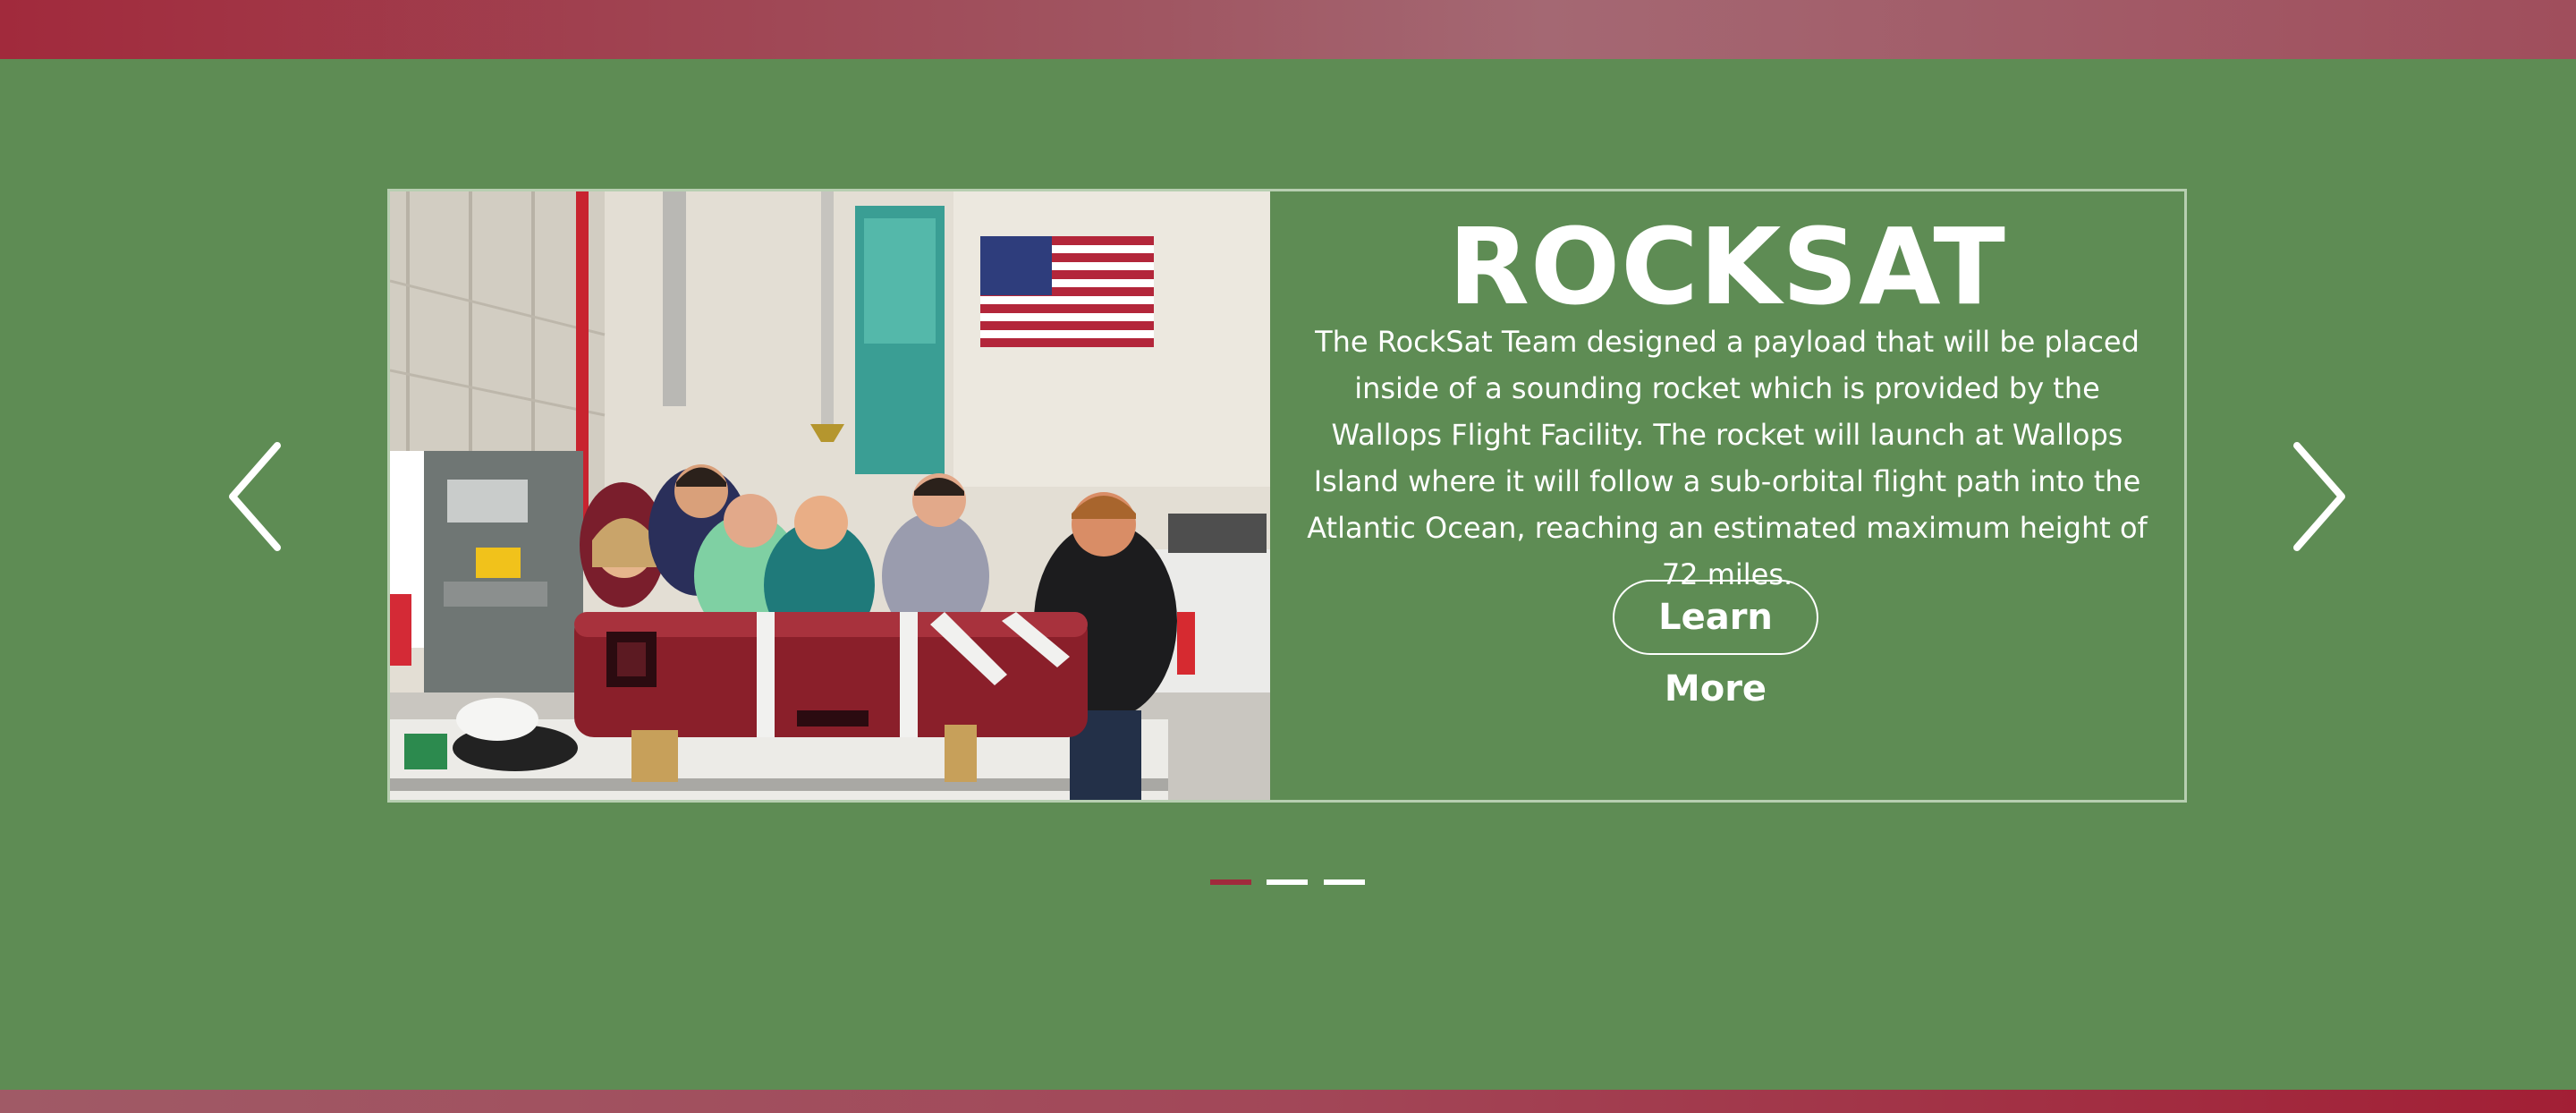 This screenshot has width=2576, height=1113. Describe the element at coordinates (1727, 266) in the screenshot. I see `slide-title: ROCKSAT` at that location.